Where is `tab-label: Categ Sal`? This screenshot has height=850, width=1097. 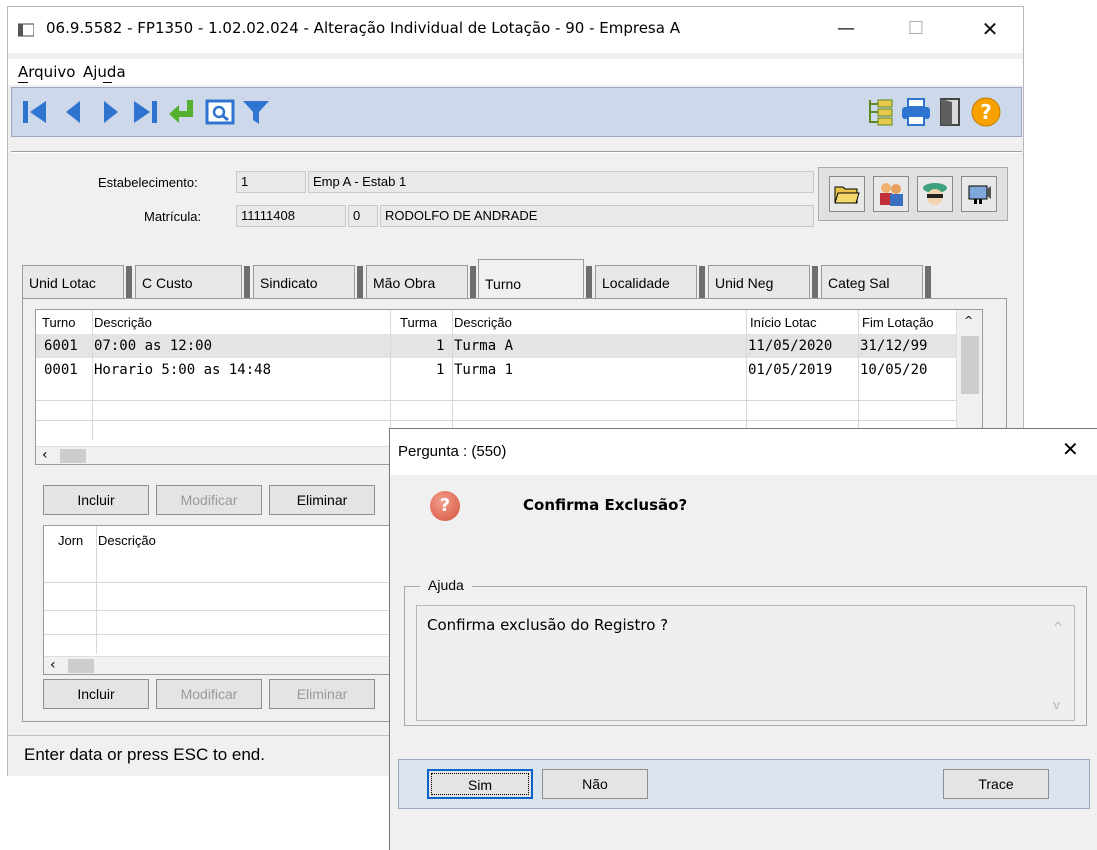
tab-label: Categ Sal is located at coordinates (859, 283).